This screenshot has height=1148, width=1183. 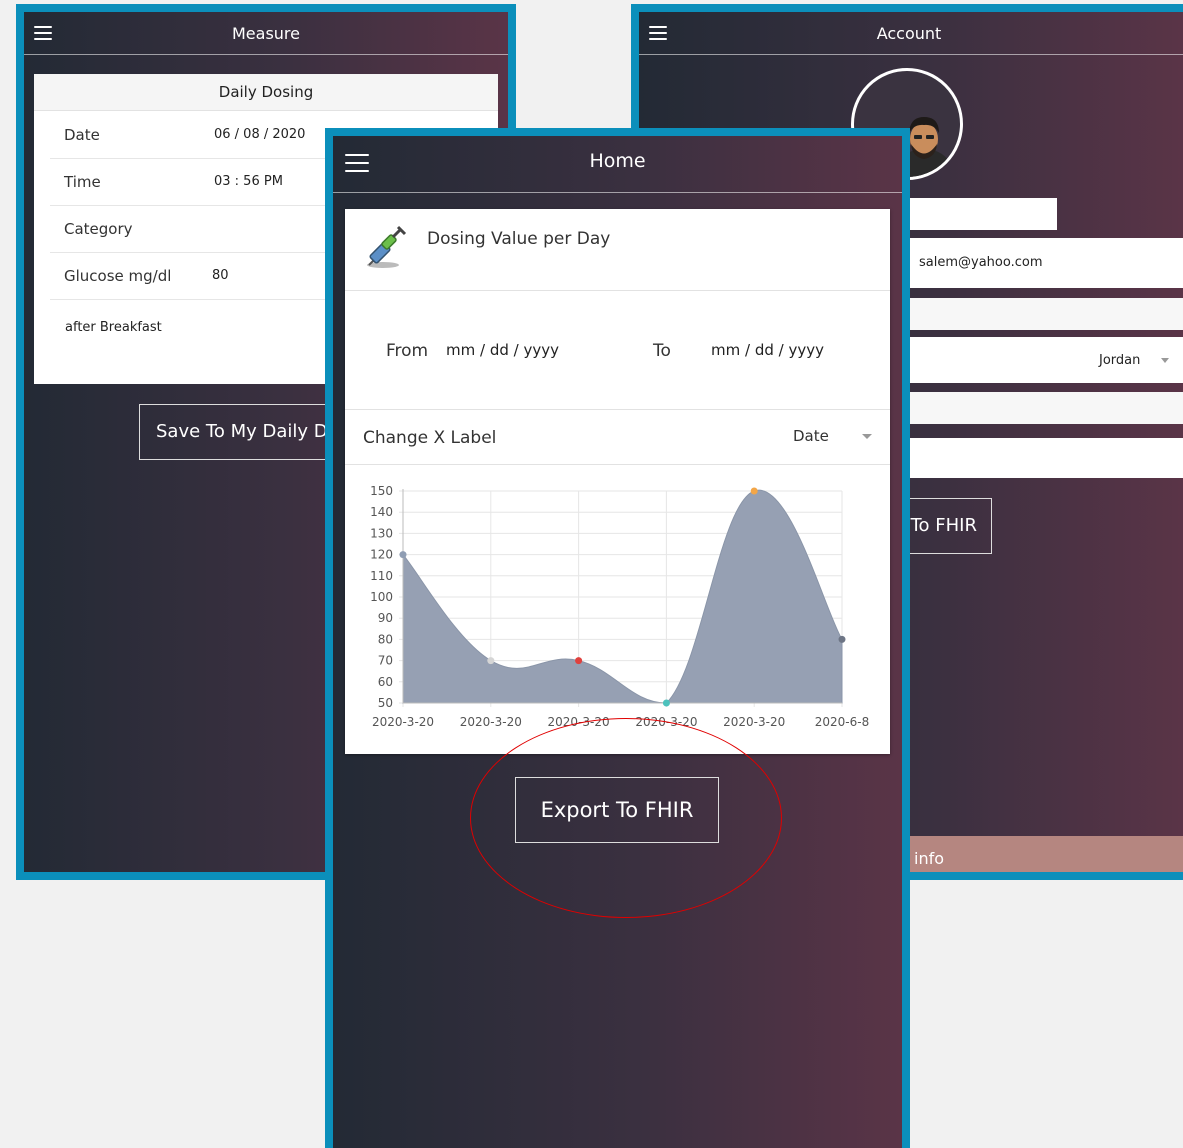 What do you see at coordinates (82, 182) in the screenshot?
I see `time-label: Time` at bounding box center [82, 182].